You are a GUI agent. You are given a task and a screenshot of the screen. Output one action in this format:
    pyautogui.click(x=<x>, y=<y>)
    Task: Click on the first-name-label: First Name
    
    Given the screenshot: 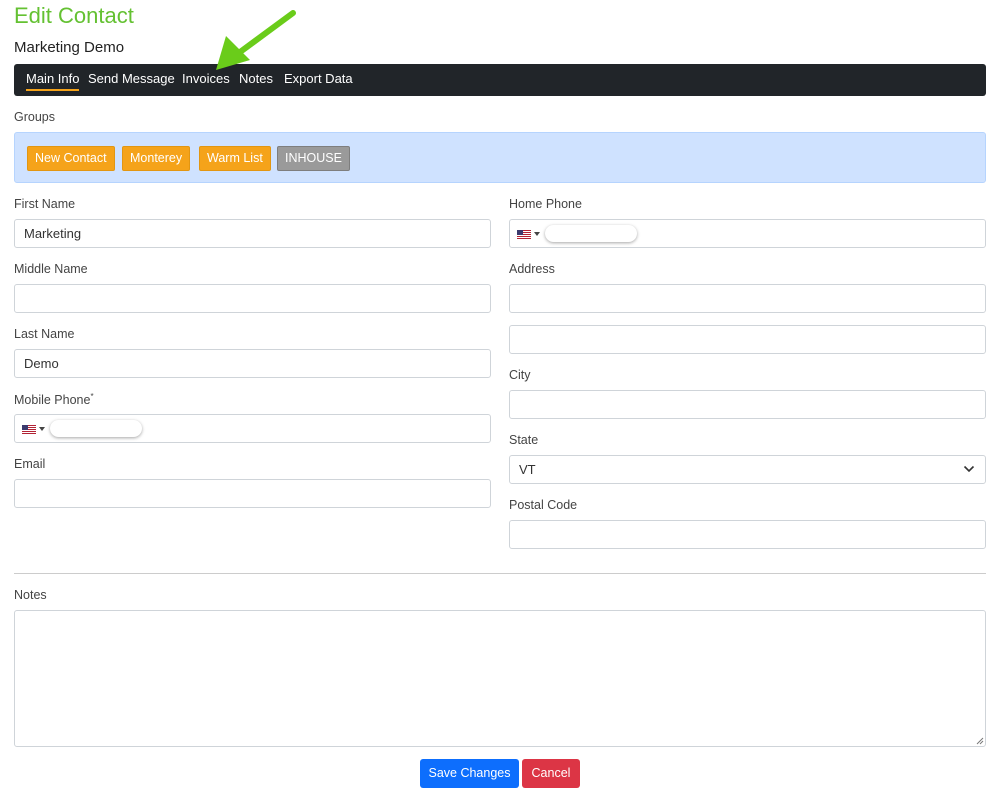 What is the action you would take?
    pyautogui.click(x=45, y=204)
    